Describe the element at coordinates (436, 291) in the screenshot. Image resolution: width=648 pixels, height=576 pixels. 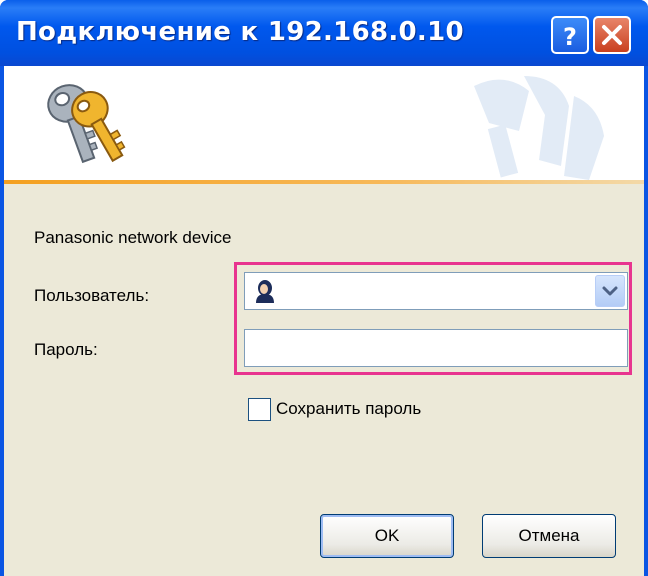
I see `username-combobox` at that location.